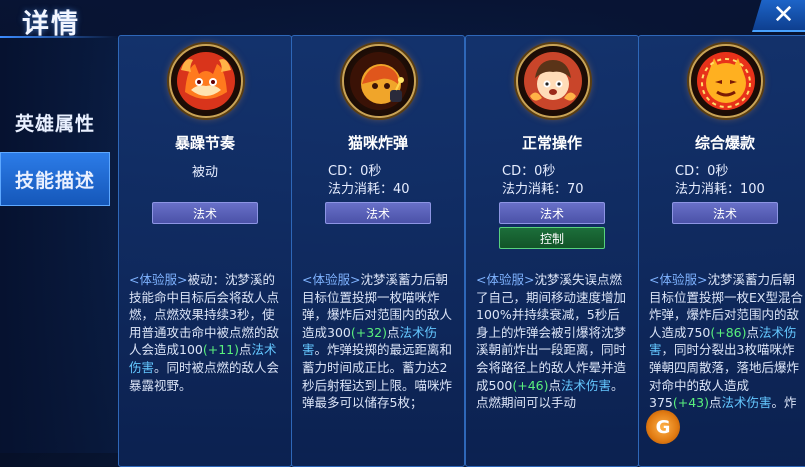 This screenshot has width=805, height=467. I want to click on cat-bomb-icon, so click(379, 81).